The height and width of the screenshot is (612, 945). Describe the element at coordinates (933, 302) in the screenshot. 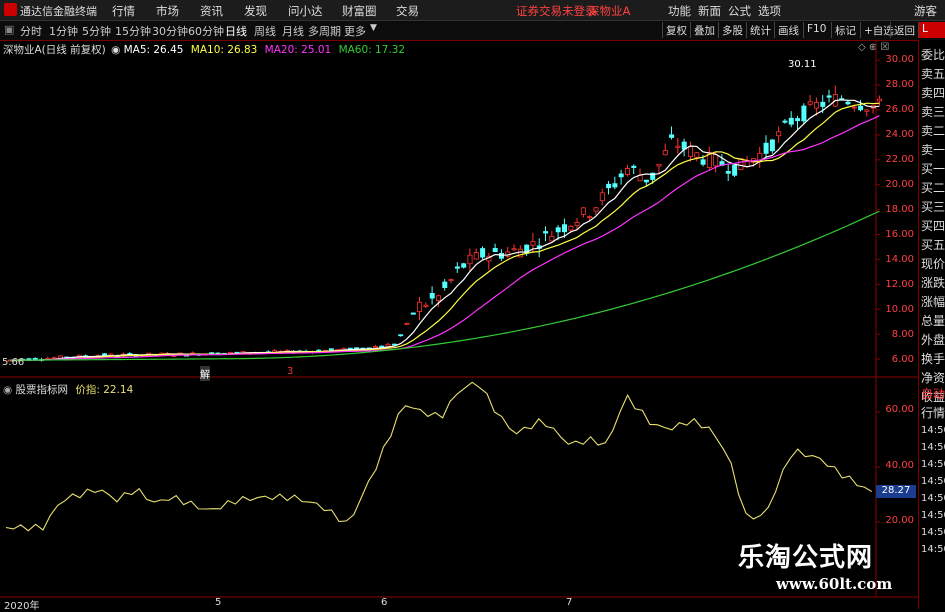

I see `sp-pct: 涨幅` at that location.